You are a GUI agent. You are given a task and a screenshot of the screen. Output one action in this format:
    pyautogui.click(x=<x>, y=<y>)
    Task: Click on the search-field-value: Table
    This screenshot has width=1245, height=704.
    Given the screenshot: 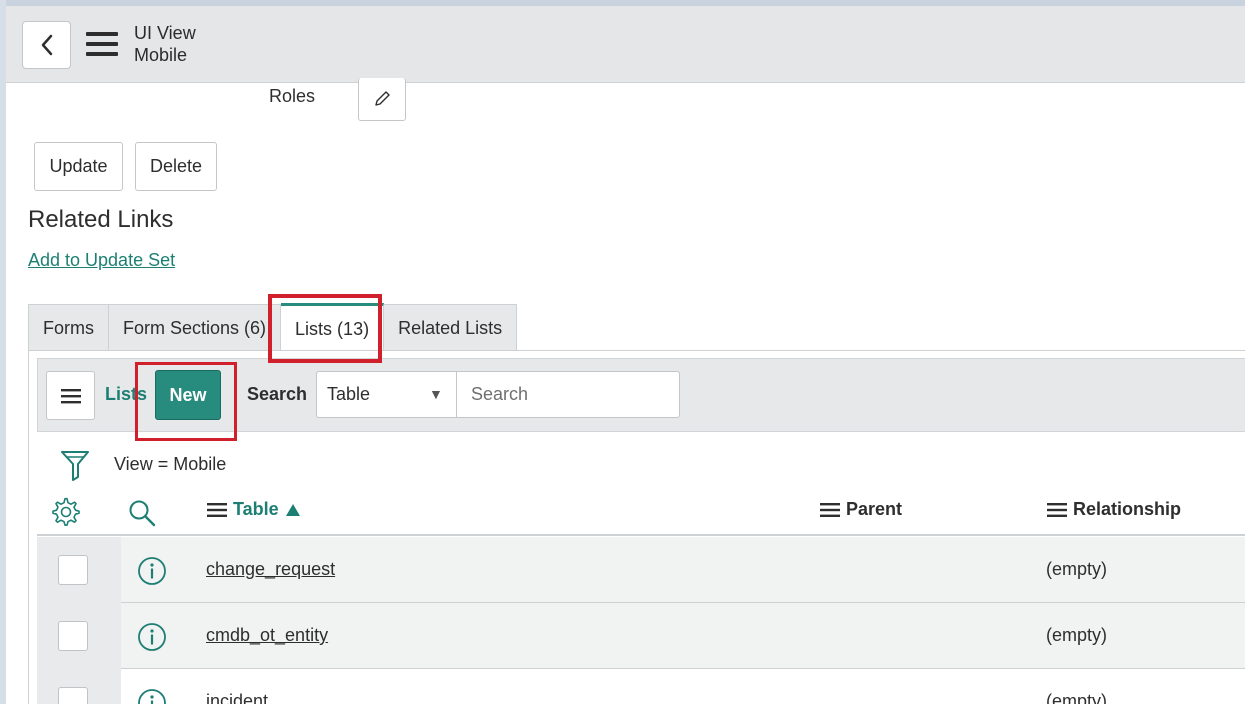 What is the action you would take?
    pyautogui.click(x=349, y=394)
    